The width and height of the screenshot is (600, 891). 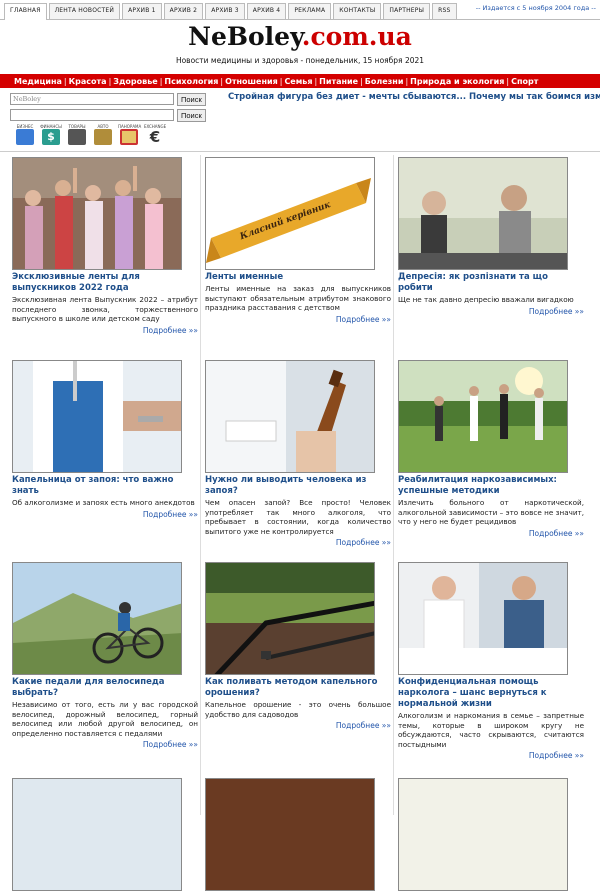 I want to click on article-image-graduates, so click(x=97, y=213).